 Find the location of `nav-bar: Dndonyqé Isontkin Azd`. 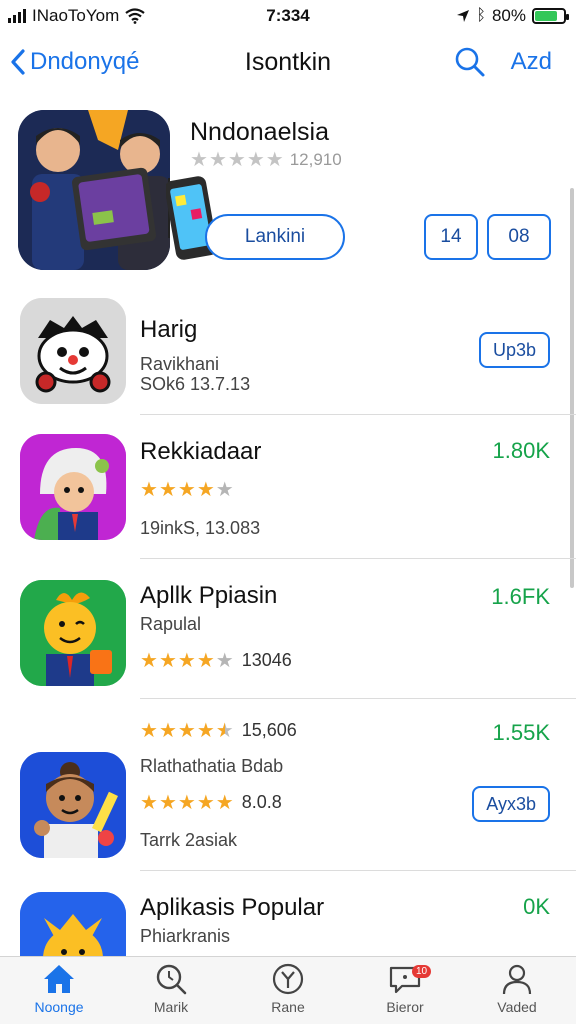

nav-bar: Dndonyqé Isontkin Azd is located at coordinates (288, 63).